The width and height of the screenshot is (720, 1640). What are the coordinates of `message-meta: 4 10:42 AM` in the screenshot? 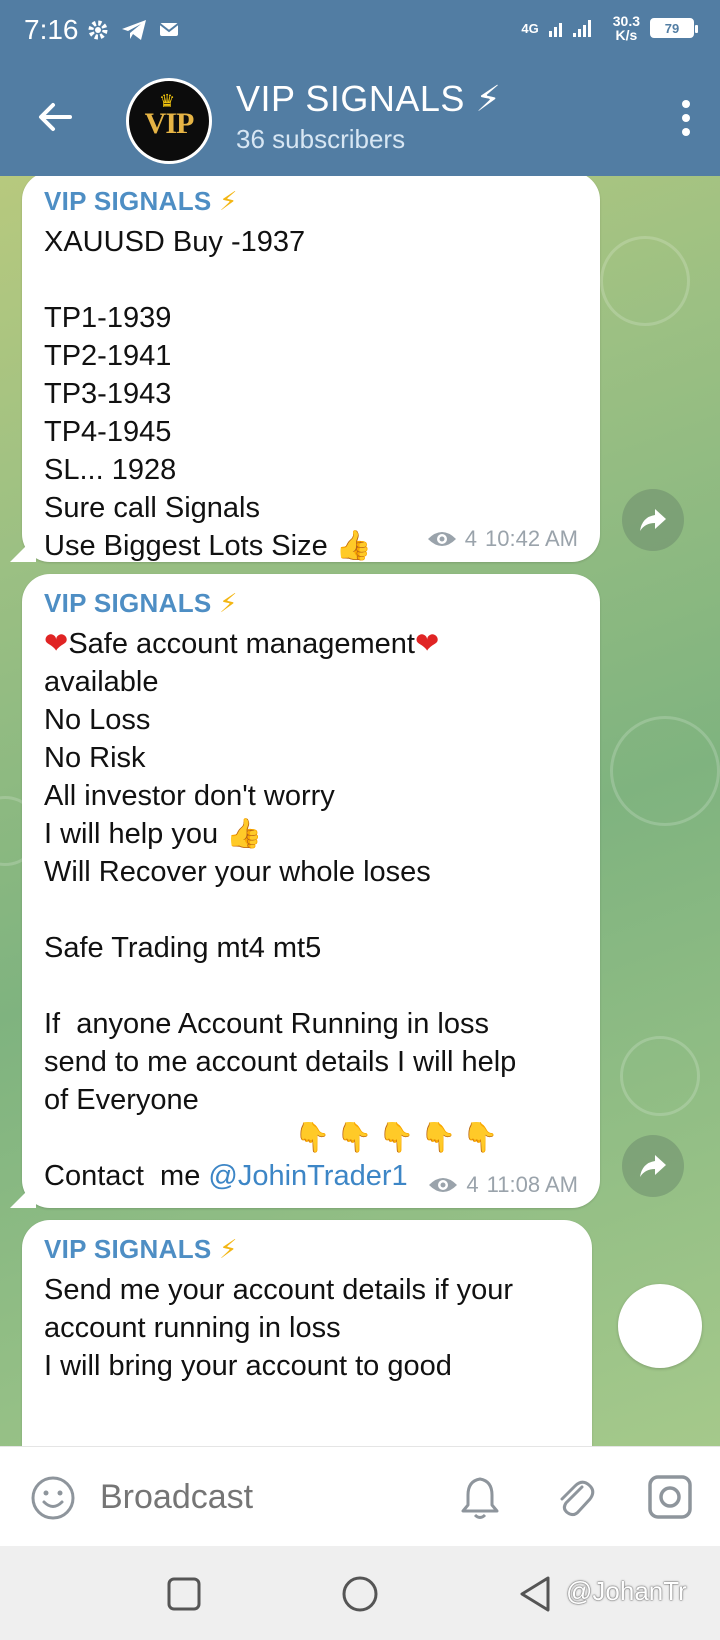 It's located at (502, 539).